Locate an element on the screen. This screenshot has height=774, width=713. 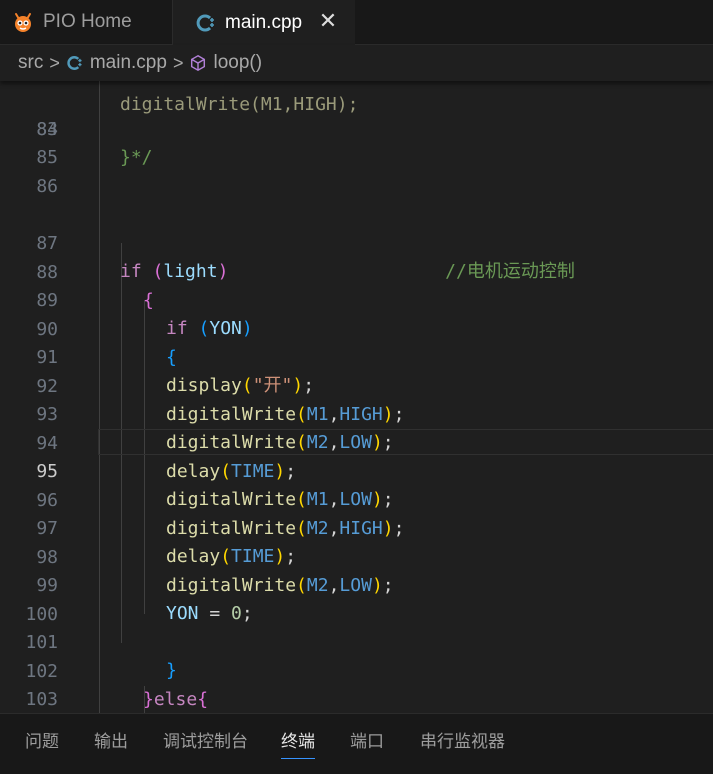
panel-tab-debug-console: 调试控制台 is located at coordinates (205, 744).